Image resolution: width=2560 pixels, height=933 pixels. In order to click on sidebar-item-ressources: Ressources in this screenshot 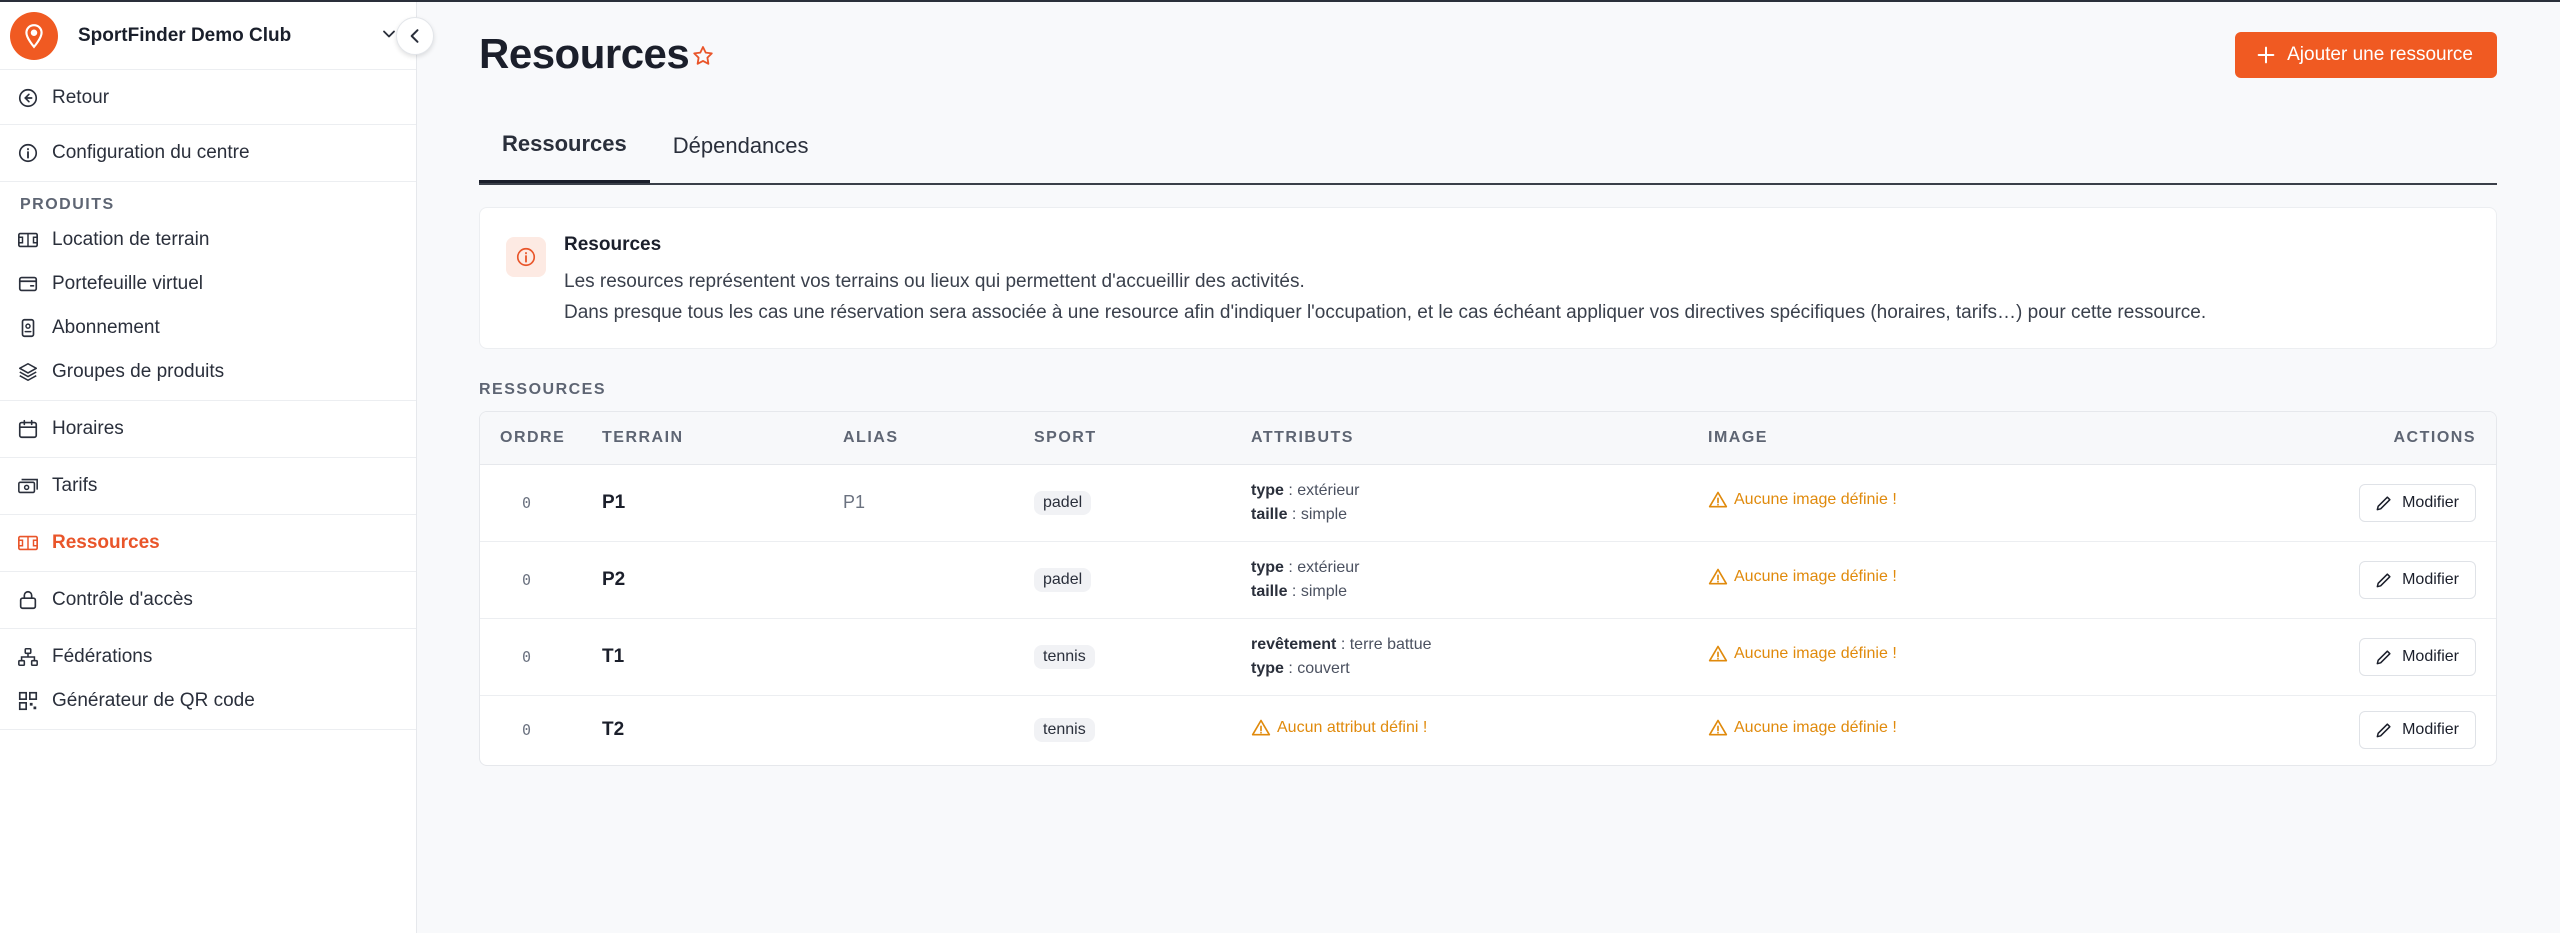, I will do `click(208, 543)`.